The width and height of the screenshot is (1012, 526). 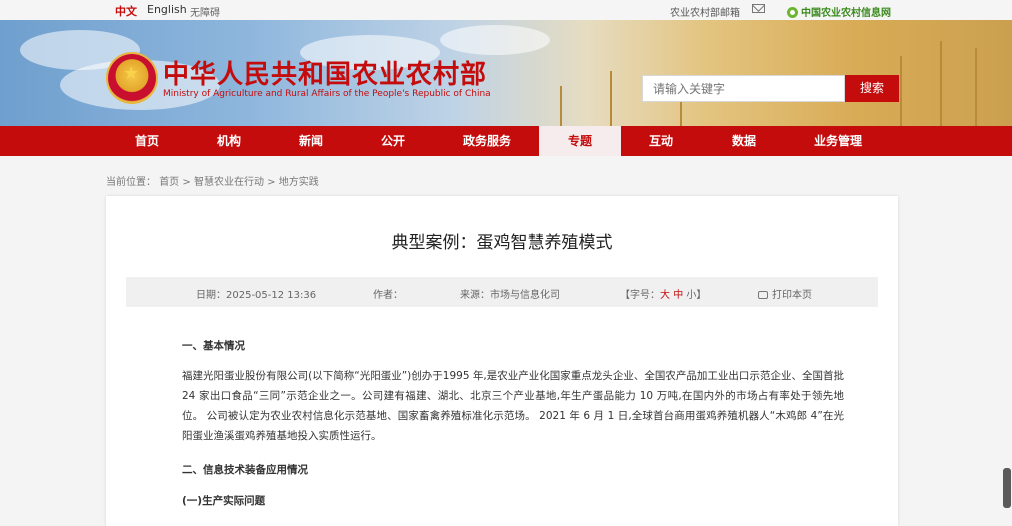 I want to click on breadcrumb-smart-agriculture: 智慧农业在行动, so click(x=229, y=182).